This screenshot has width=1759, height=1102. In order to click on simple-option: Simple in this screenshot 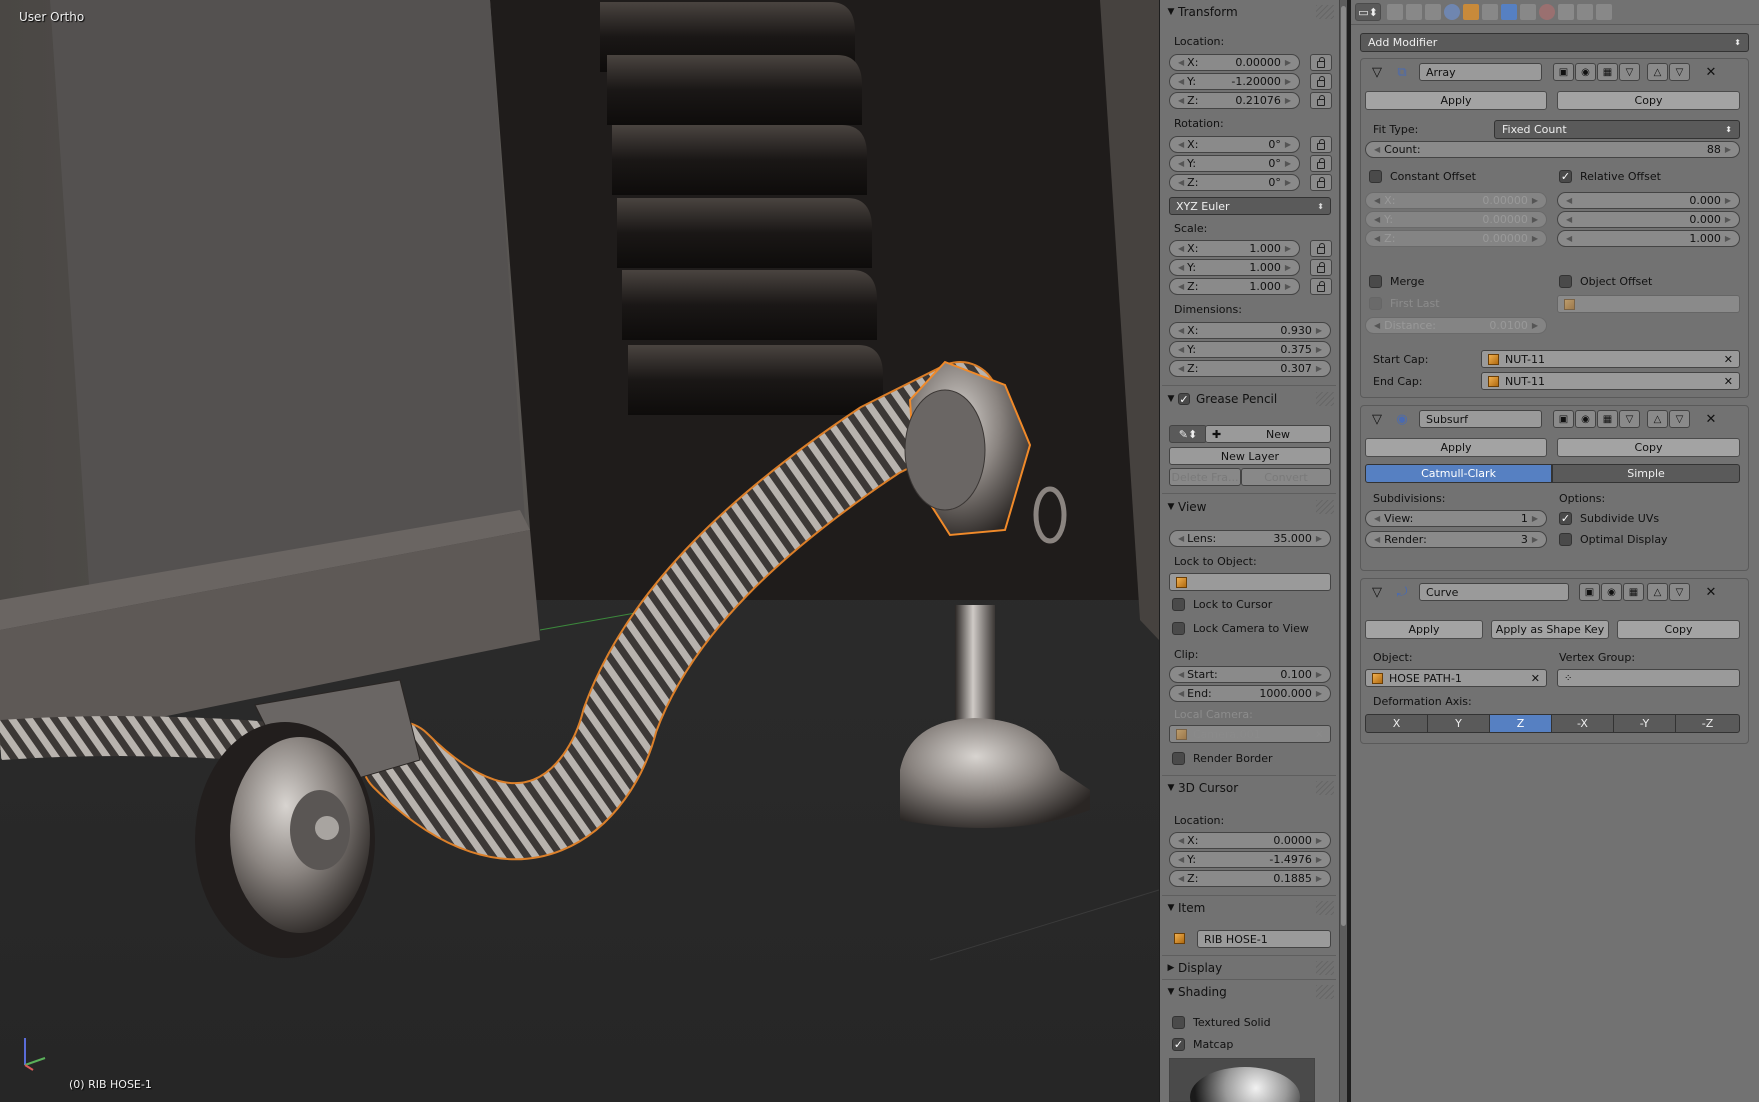, I will do `click(1646, 473)`.